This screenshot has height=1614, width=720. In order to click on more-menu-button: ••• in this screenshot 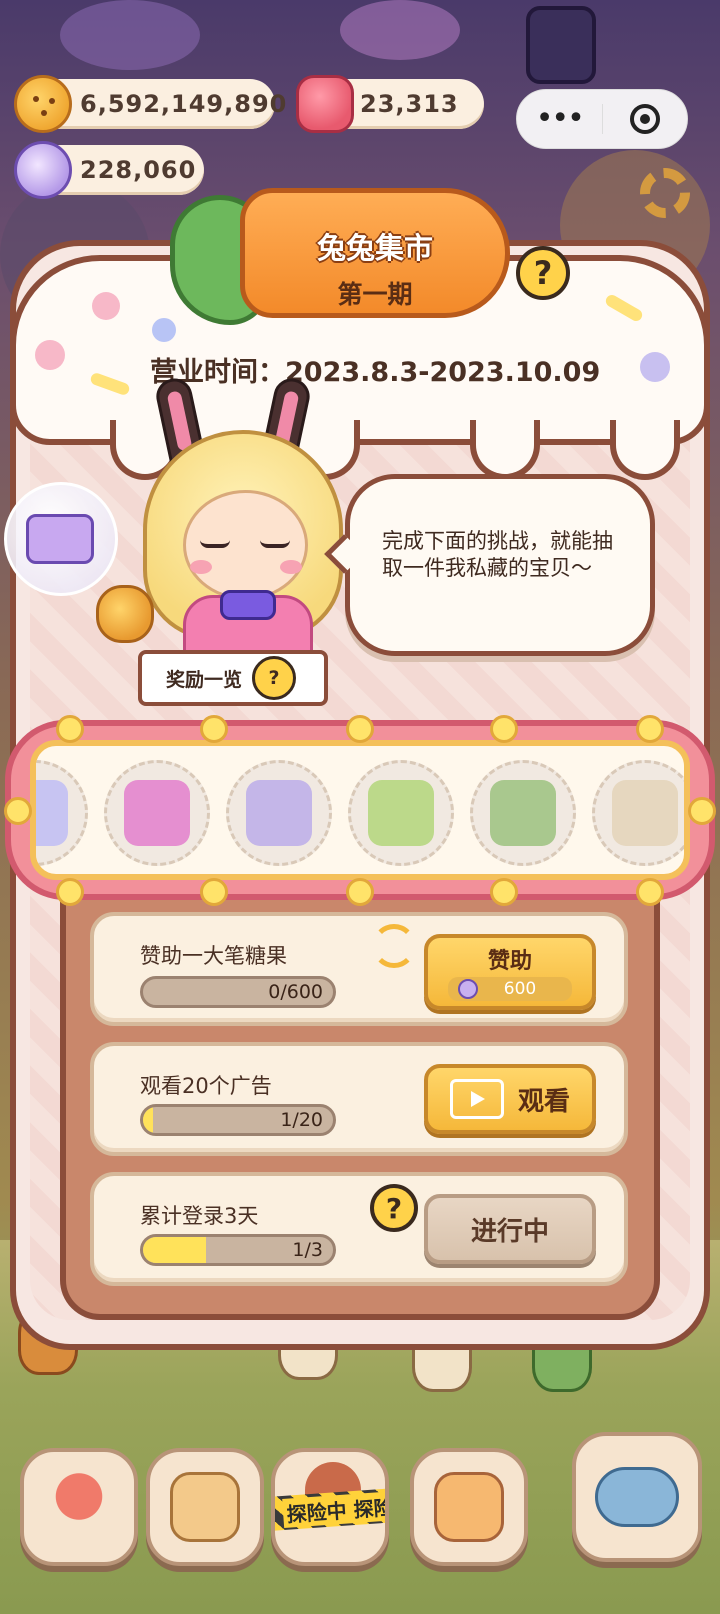, I will do `click(559, 119)`.